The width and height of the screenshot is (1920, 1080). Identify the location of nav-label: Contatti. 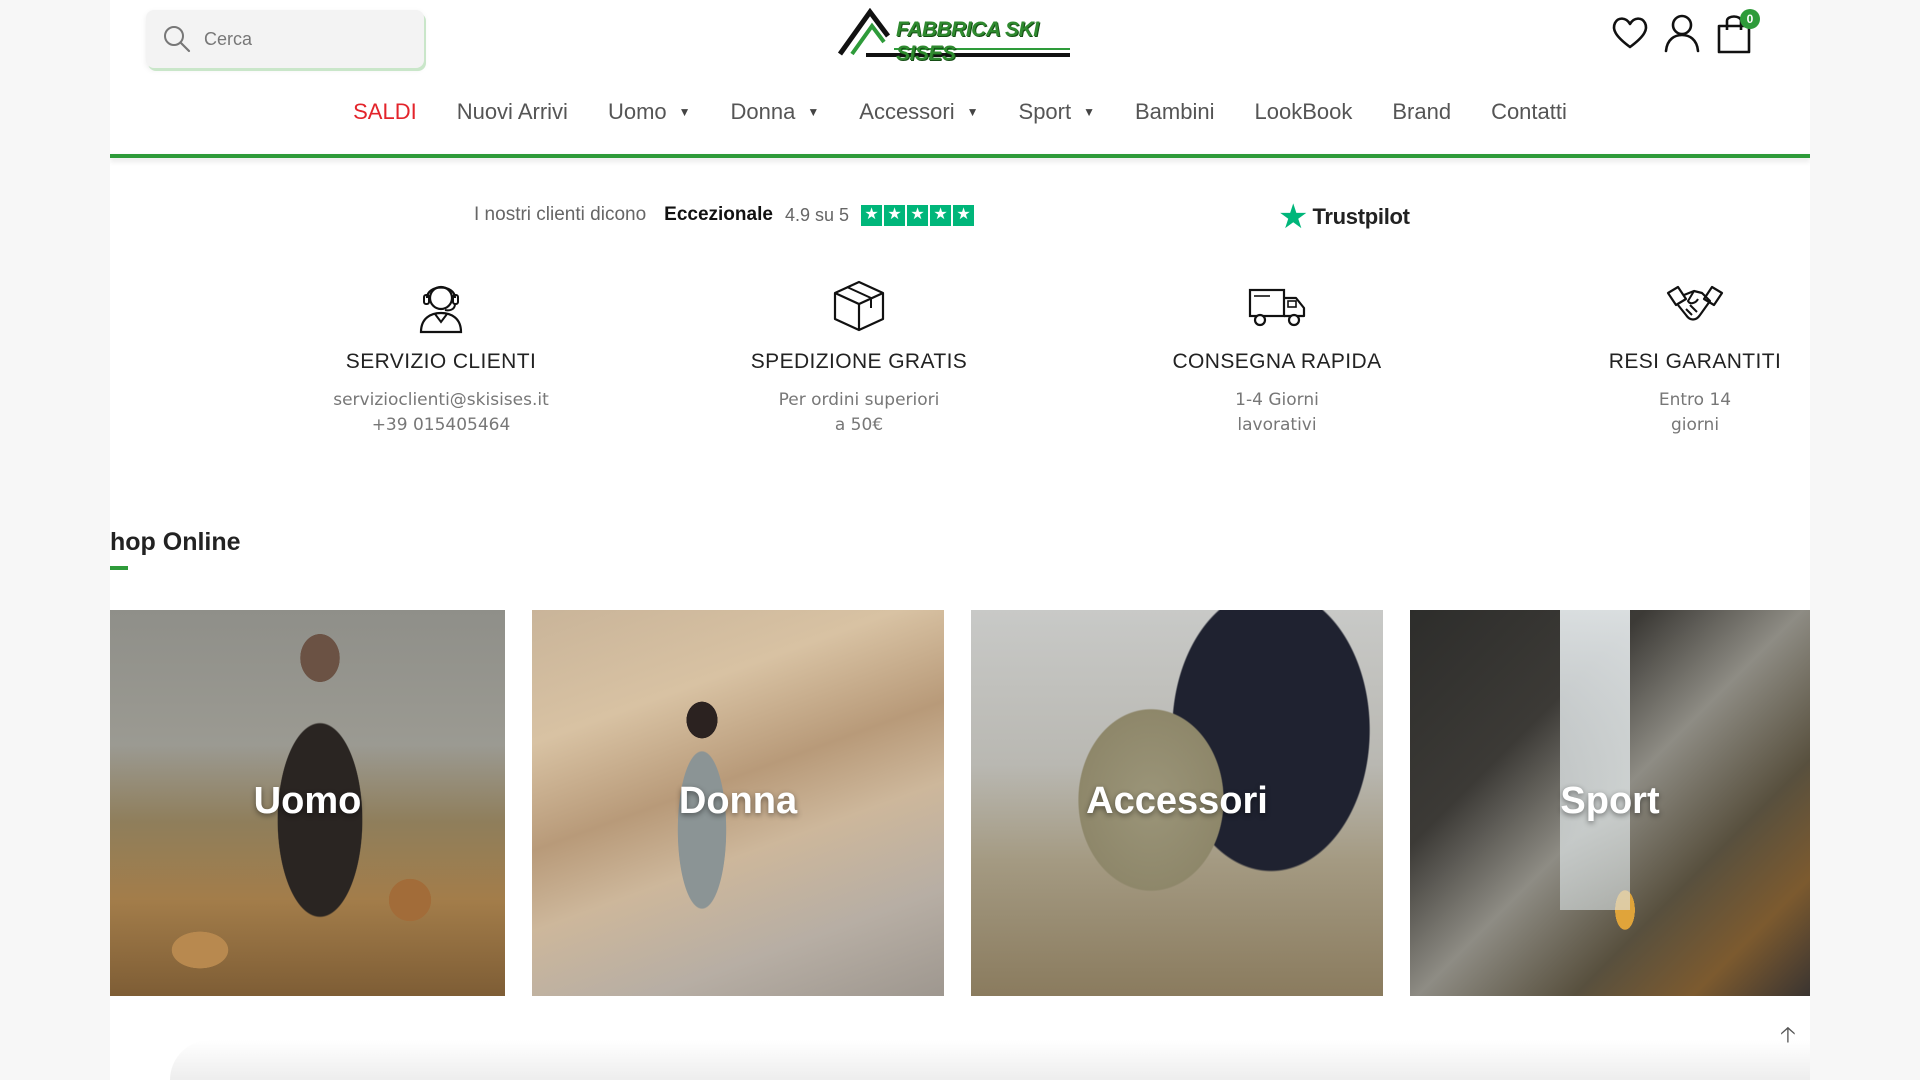
(1529, 111).